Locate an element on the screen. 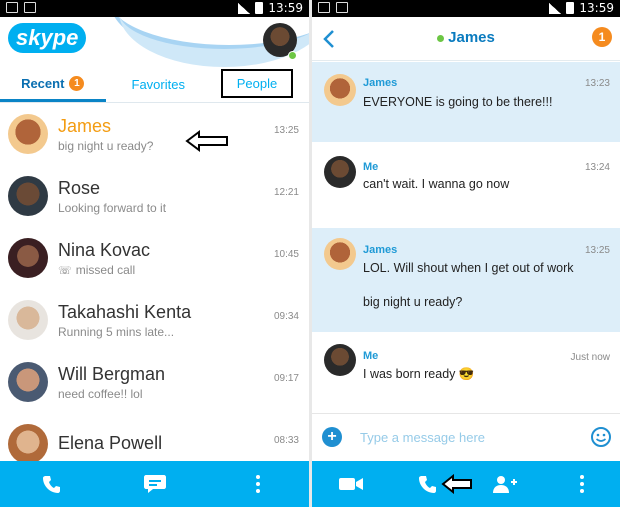 The image size is (620, 507). conversation-item: Will Bergman need coffee!! lol 09:17 is located at coordinates (154, 382).